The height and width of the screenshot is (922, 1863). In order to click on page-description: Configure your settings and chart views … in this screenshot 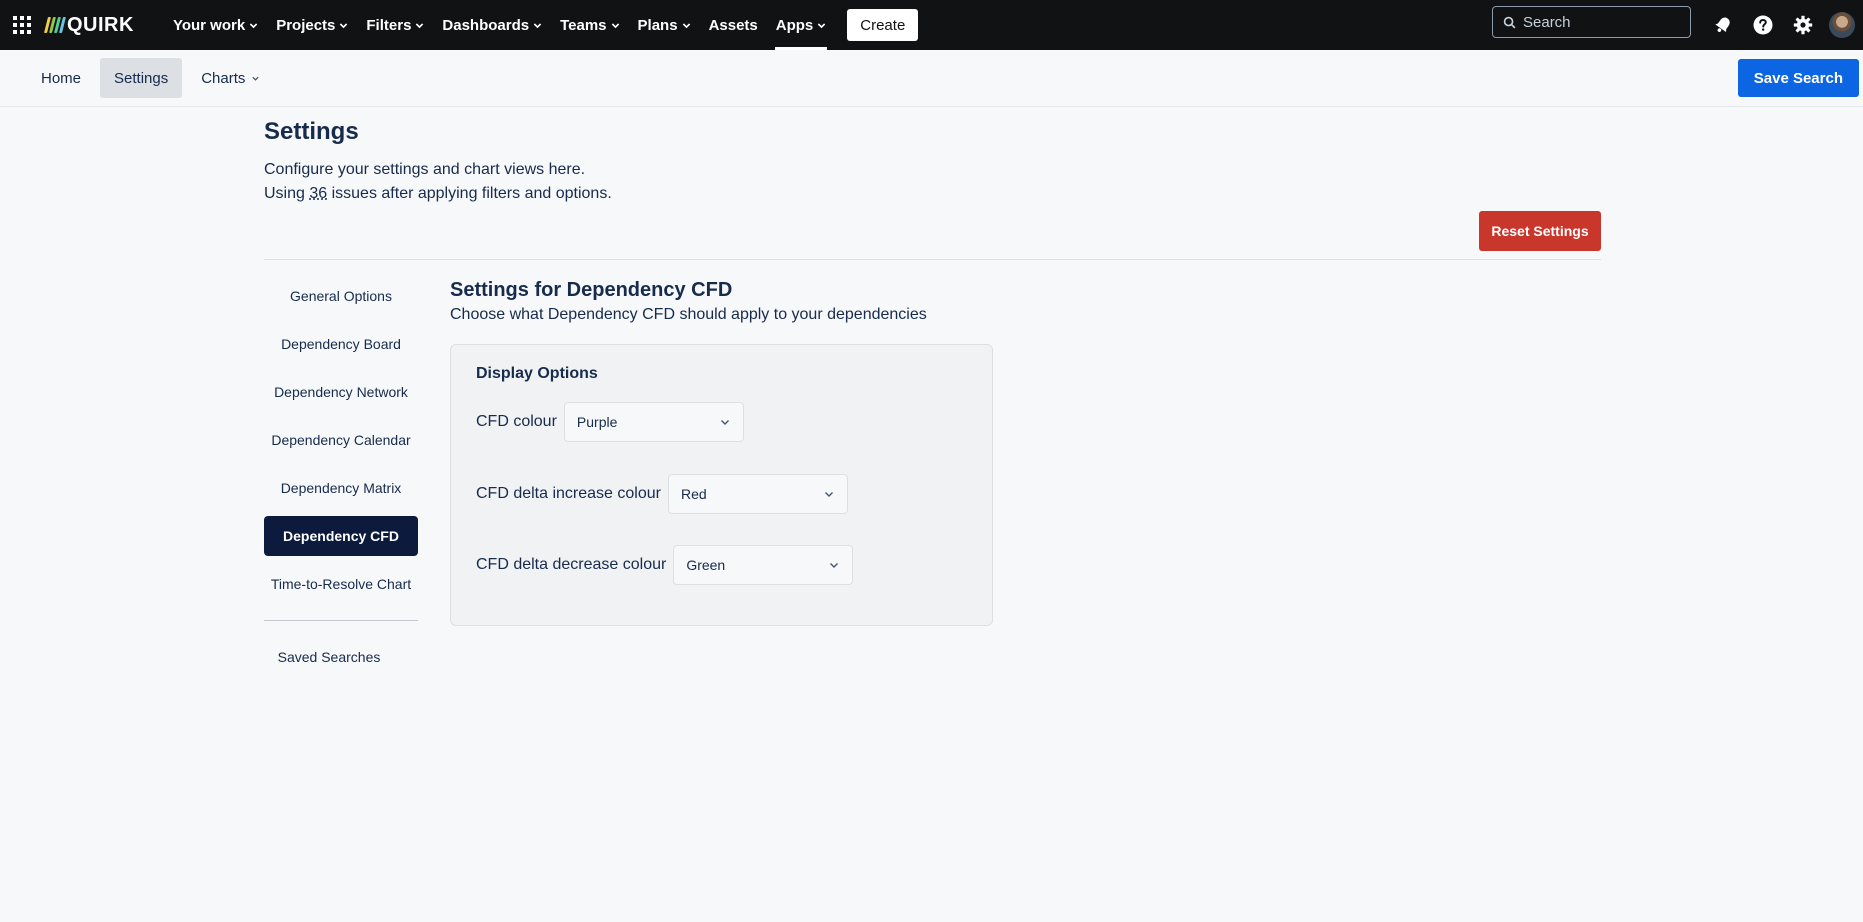, I will do `click(438, 182)`.